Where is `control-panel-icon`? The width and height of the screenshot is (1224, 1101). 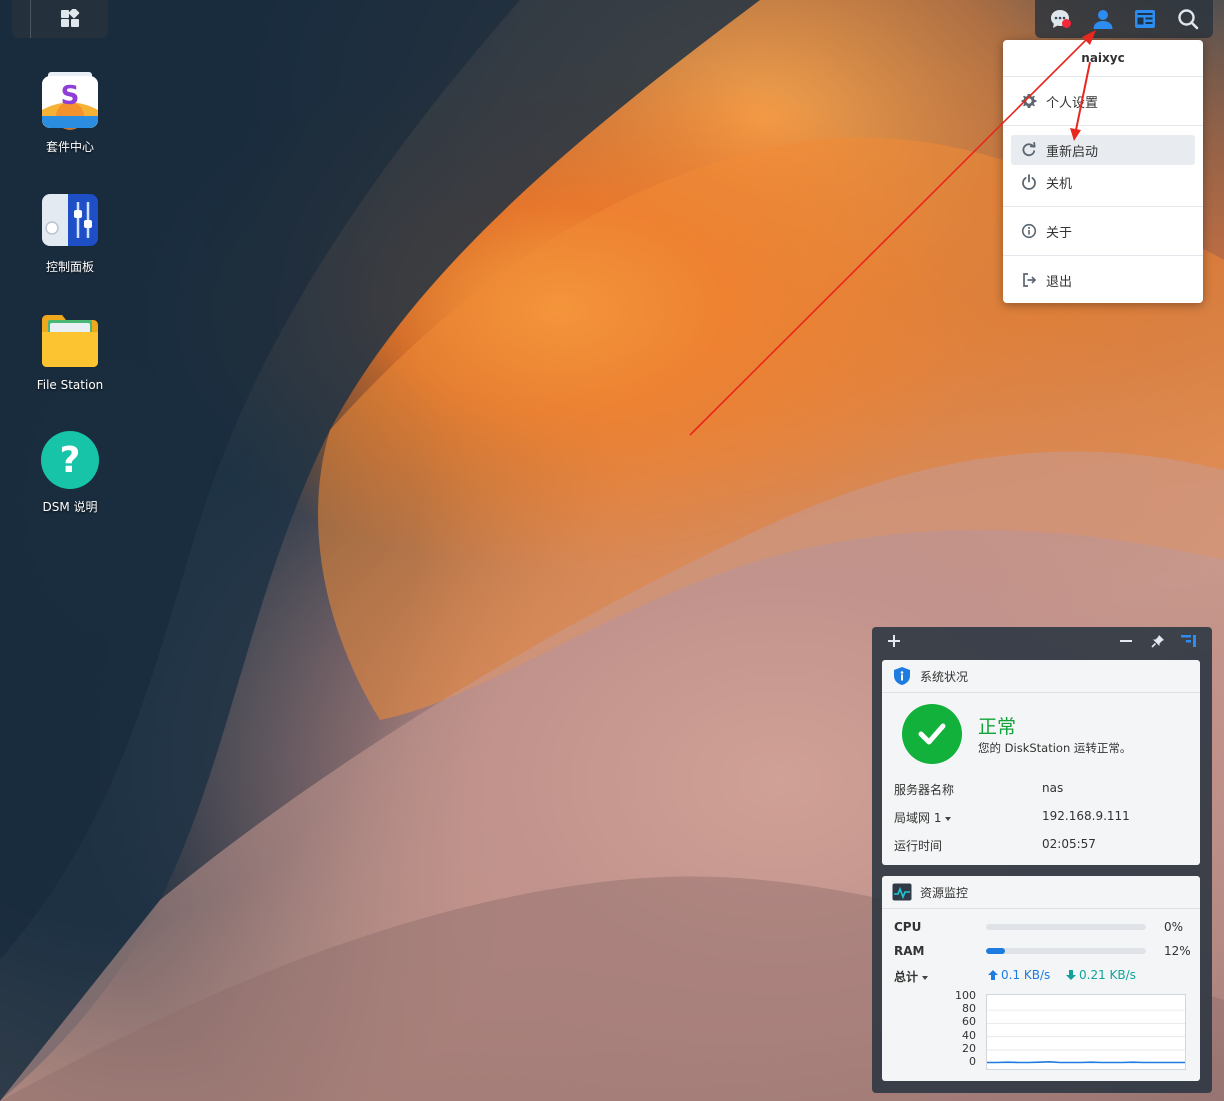
control-panel-icon is located at coordinates (70, 220).